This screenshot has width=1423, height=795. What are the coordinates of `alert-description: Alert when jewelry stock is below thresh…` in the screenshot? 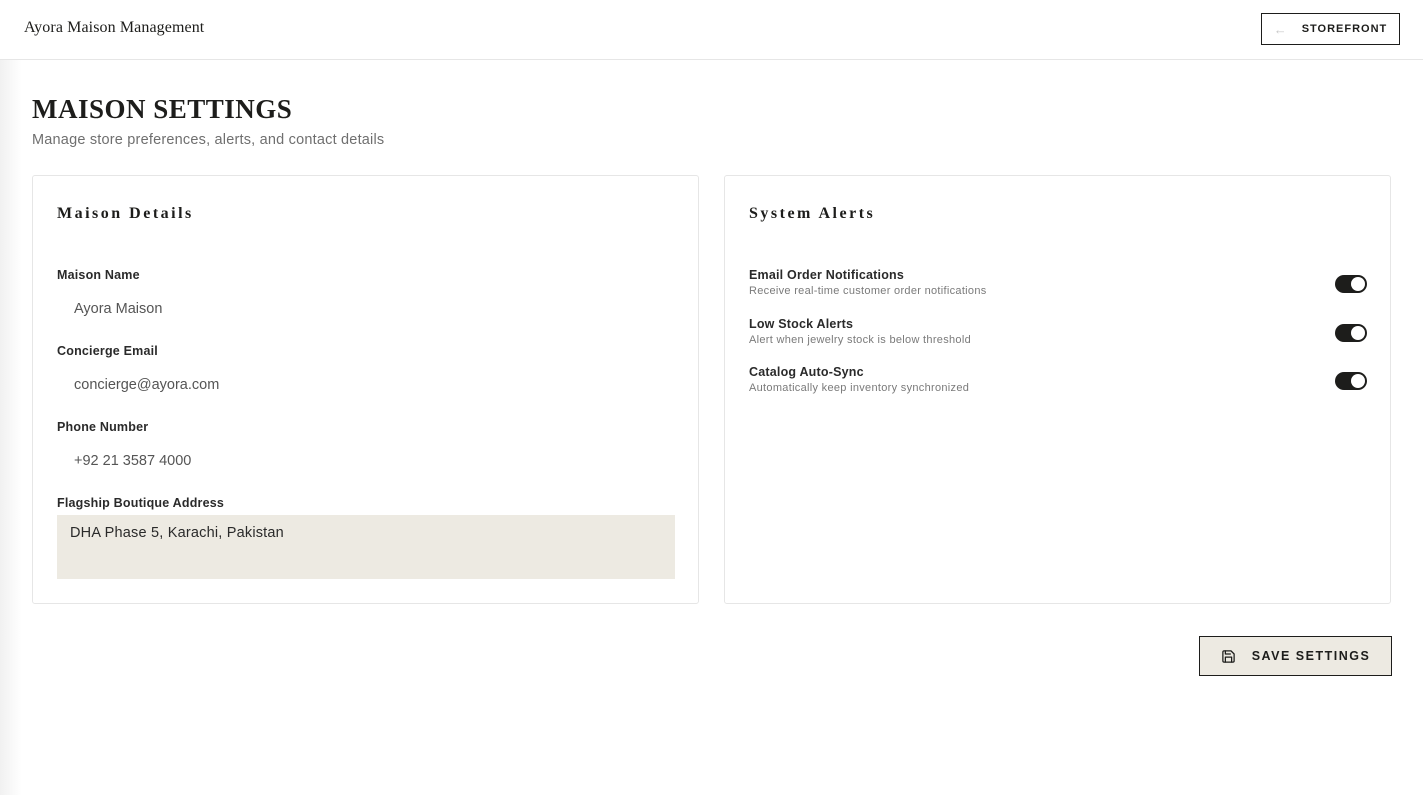 It's located at (860, 340).